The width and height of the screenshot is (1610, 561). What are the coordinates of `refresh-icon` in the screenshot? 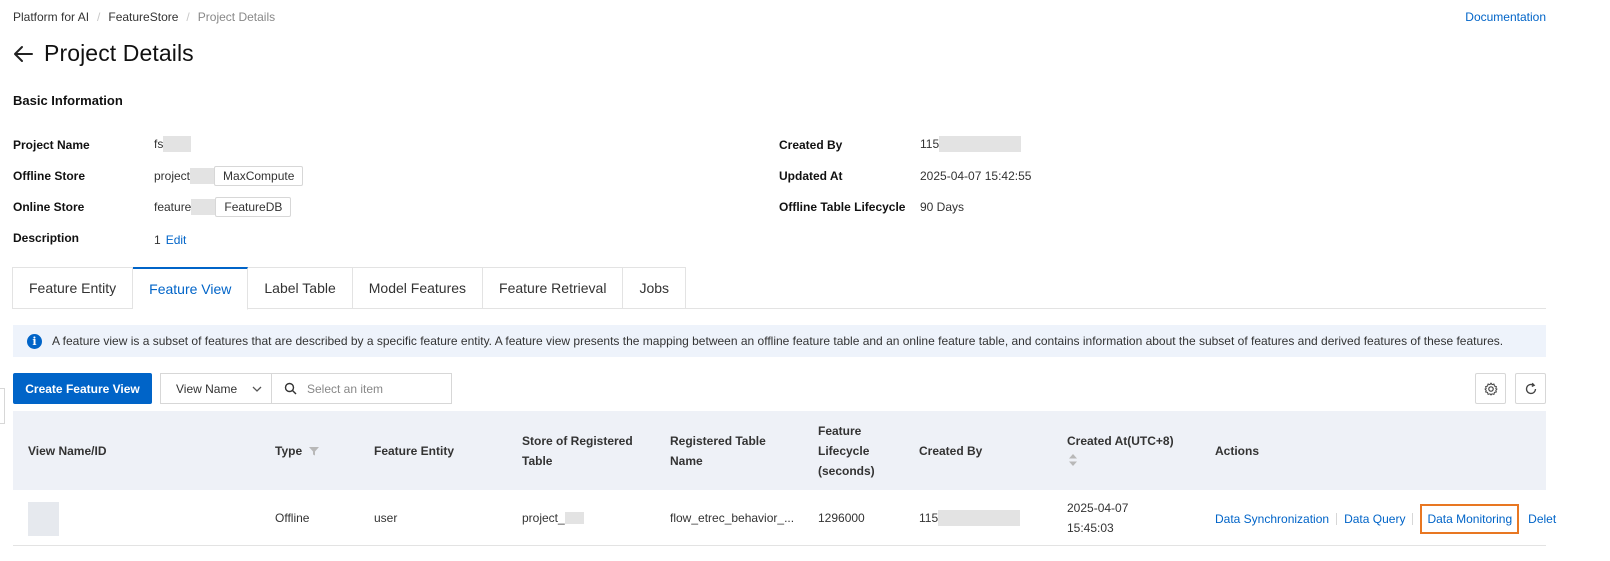 It's located at (1530, 388).